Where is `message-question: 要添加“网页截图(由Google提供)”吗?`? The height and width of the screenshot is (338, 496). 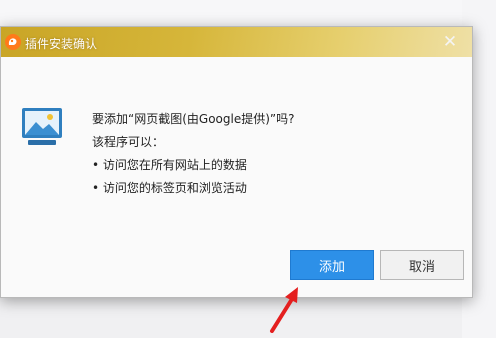
message-question: 要添加“网页截图(由Google提供)”吗? is located at coordinates (193, 119).